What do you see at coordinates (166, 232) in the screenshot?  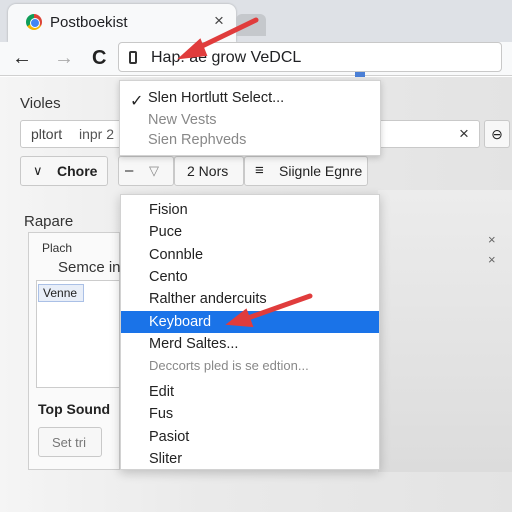 I see `menu-item-label: Puce` at bounding box center [166, 232].